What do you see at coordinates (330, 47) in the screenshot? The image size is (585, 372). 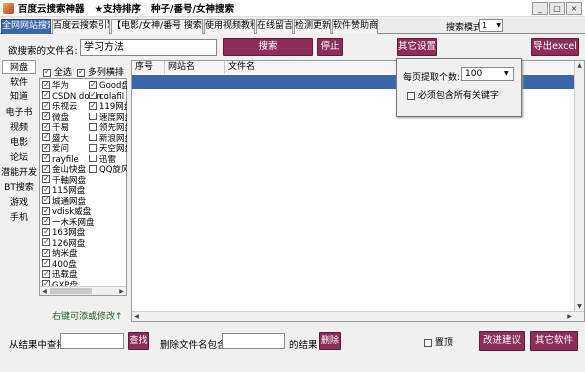 I see `stop-button: 停止` at bounding box center [330, 47].